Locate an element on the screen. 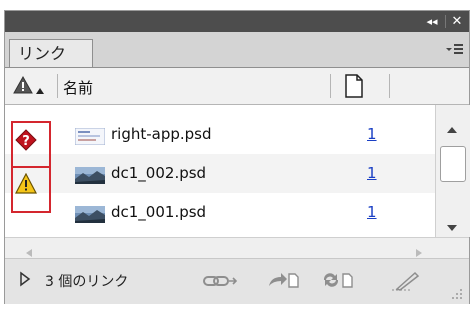  column-header: 名前 is located at coordinates (237, 86).